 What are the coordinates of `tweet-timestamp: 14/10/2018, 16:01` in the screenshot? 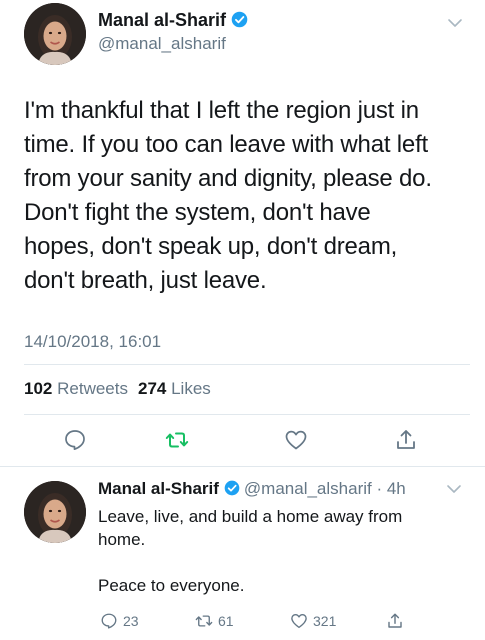 It's located at (93, 341).